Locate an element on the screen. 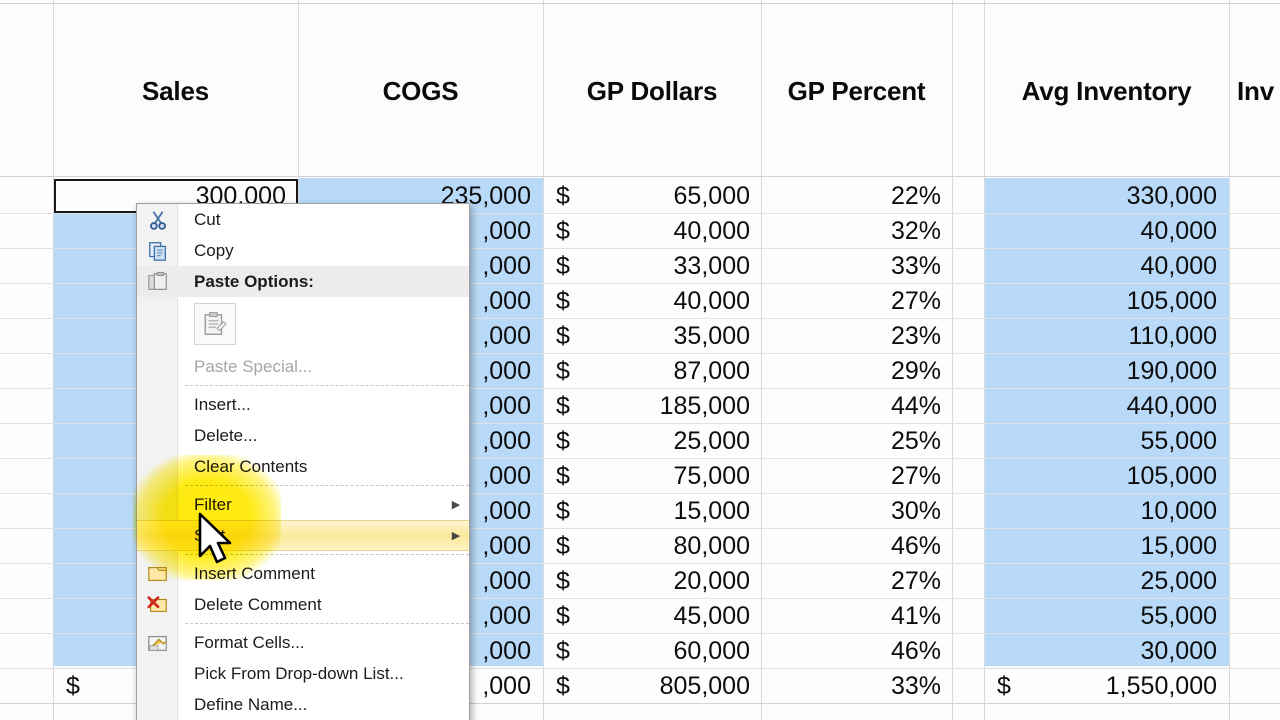  column-header-avg-inventory: Avg Inventory is located at coordinates (1106, 91).